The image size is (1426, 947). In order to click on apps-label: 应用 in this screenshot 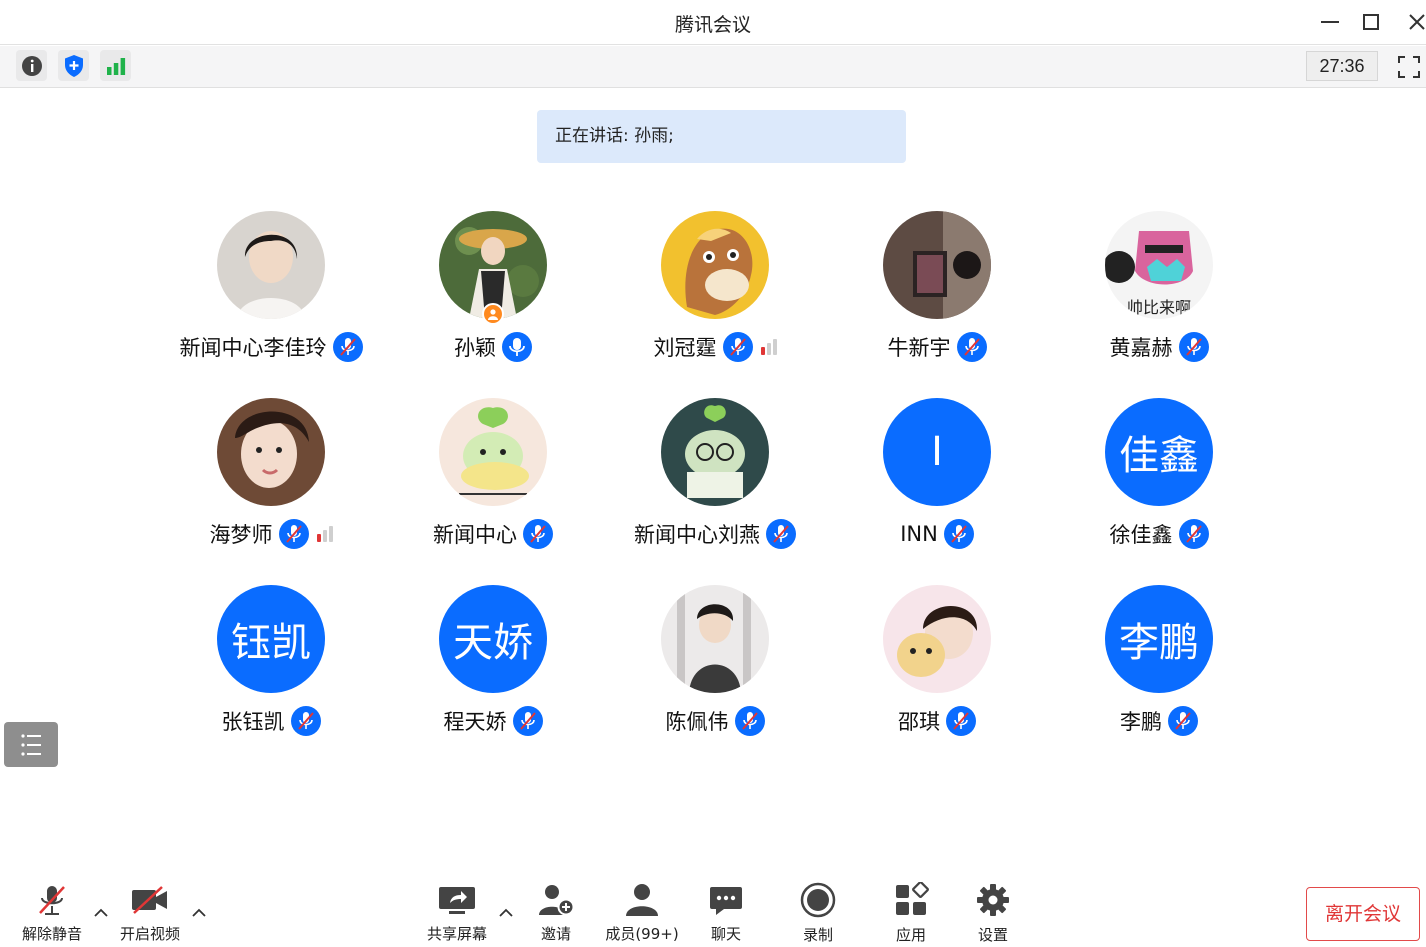, I will do `click(910, 935)`.